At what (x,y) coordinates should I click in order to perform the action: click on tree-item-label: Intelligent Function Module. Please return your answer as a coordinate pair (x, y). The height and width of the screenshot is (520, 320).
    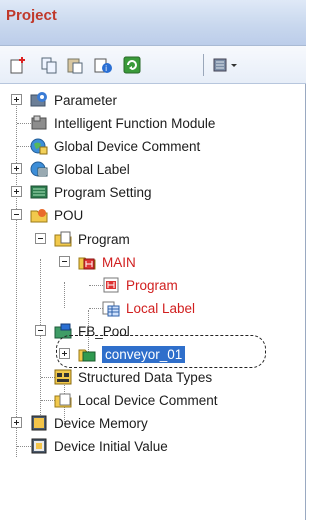
    Looking at the image, I should click on (135, 123).